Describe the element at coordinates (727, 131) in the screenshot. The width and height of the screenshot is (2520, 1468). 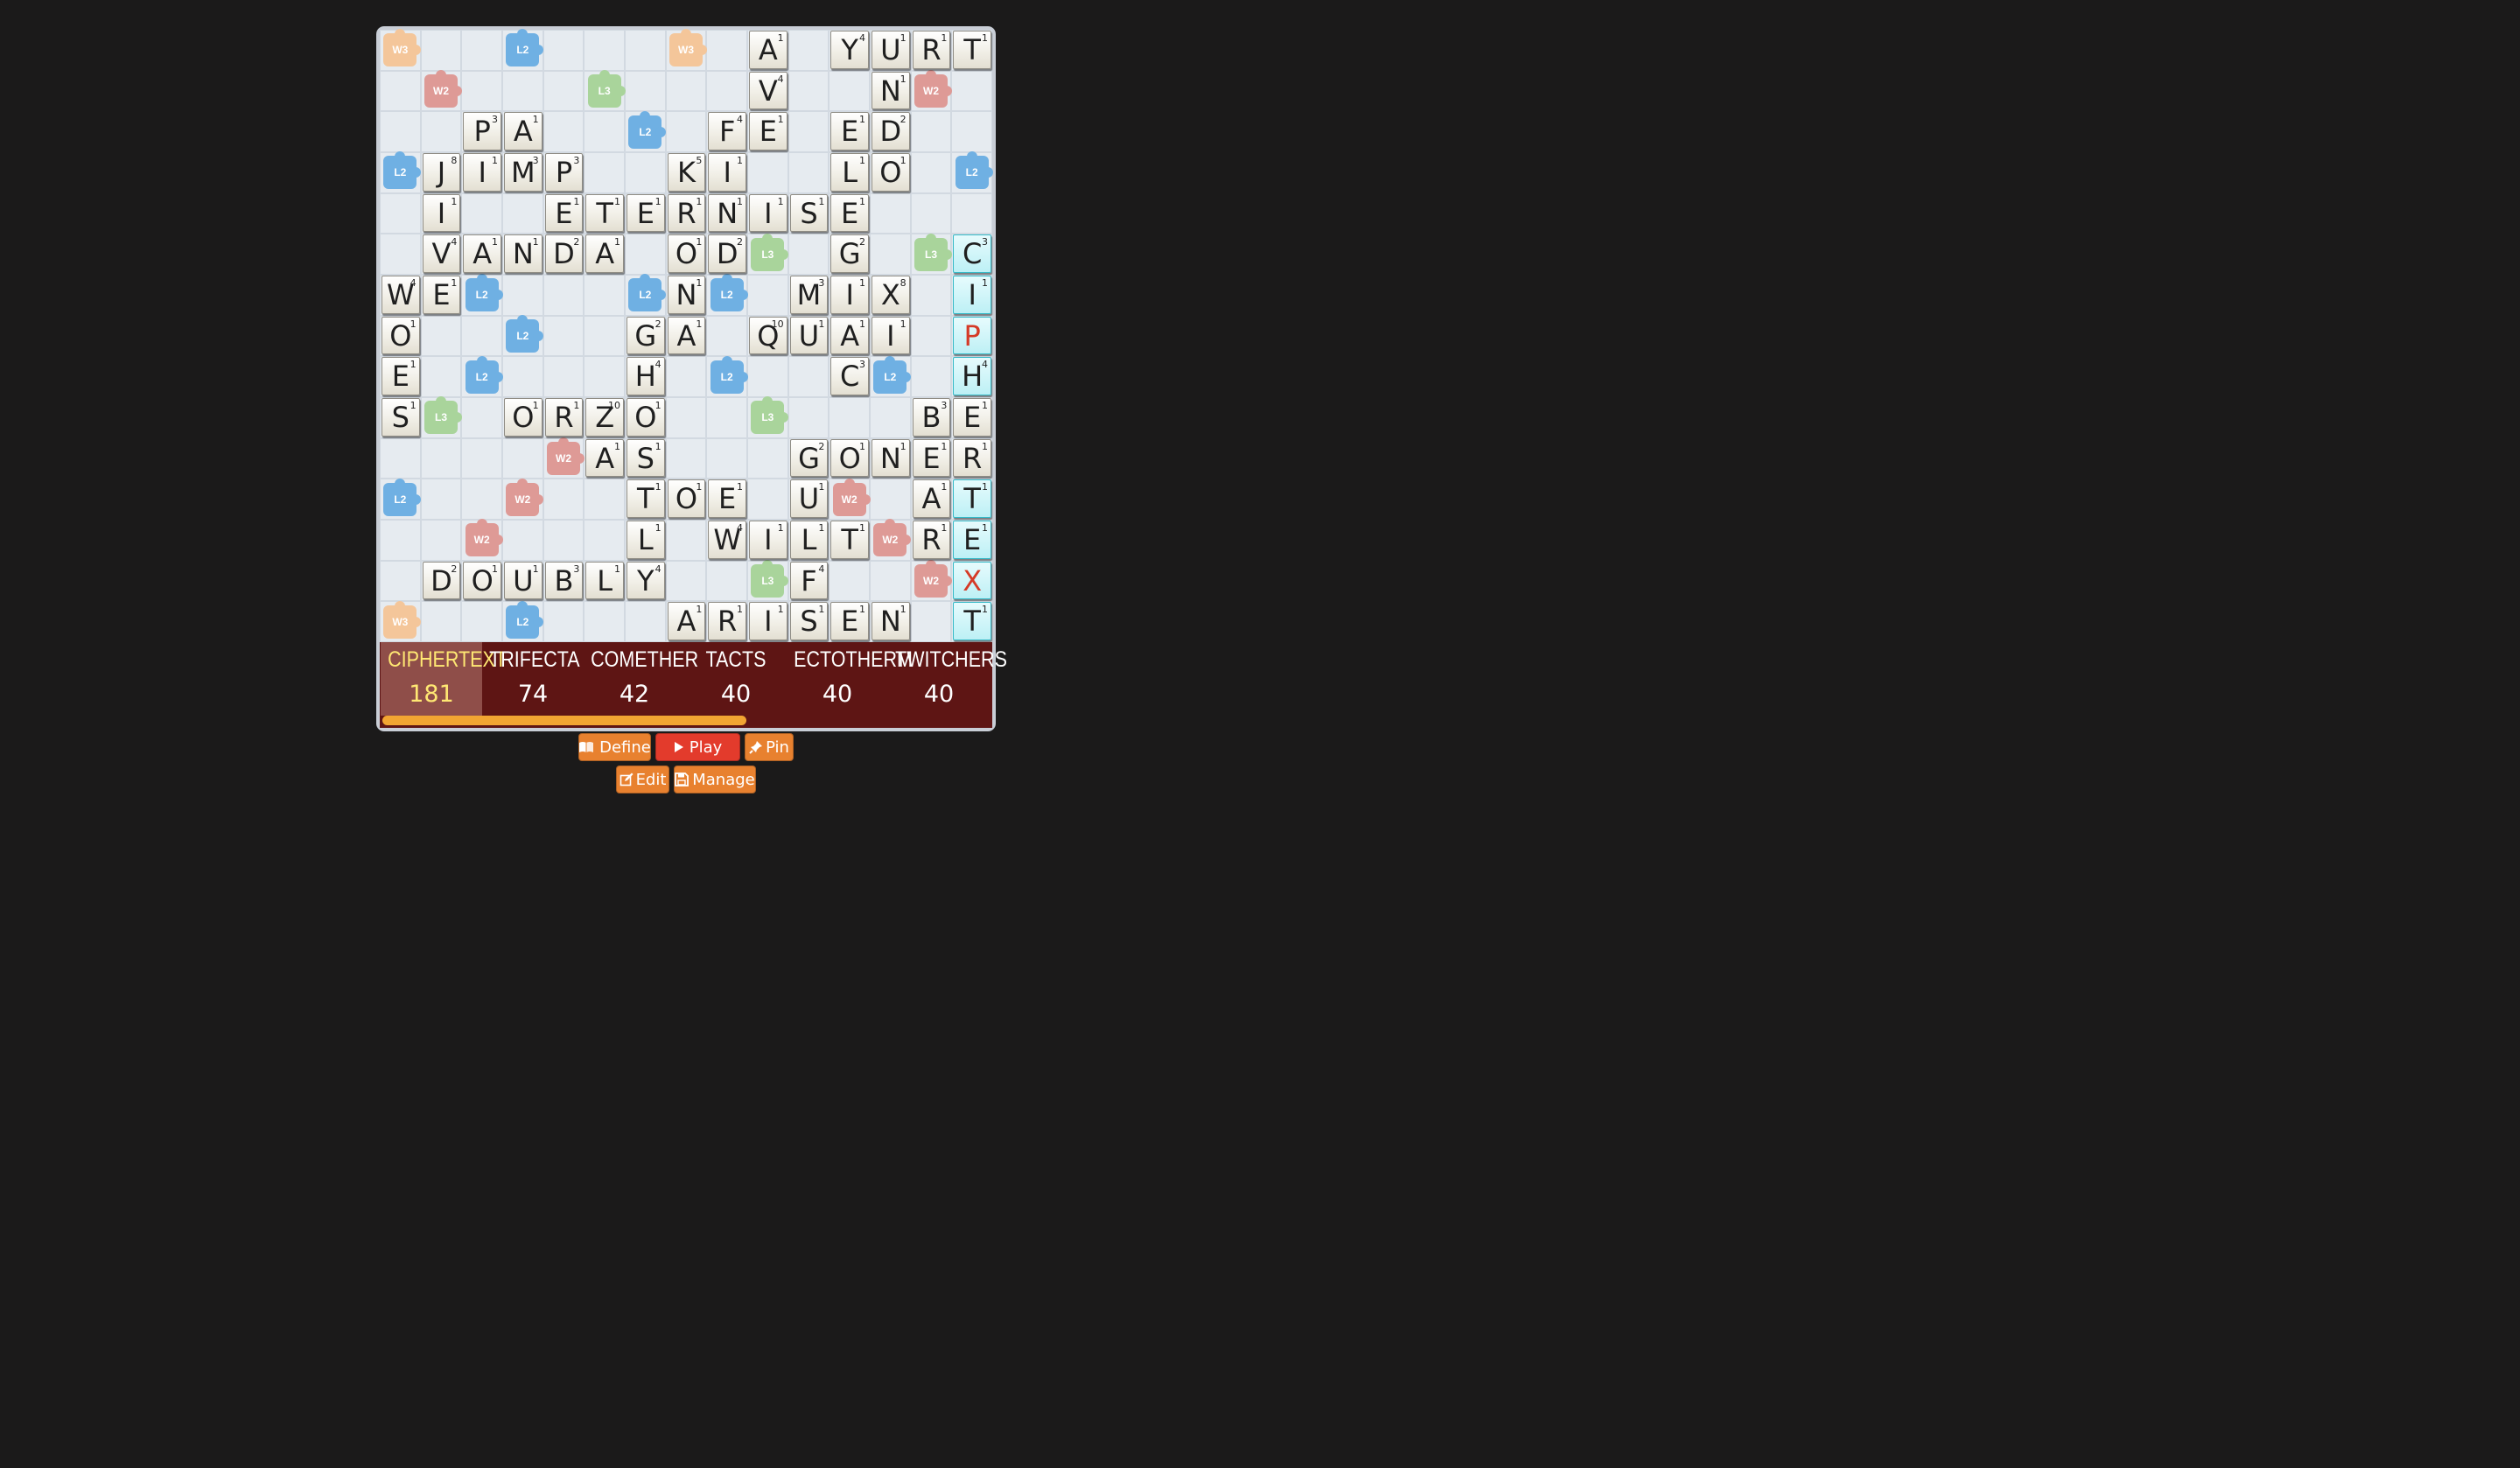
I see `letter-tile: F4` at that location.